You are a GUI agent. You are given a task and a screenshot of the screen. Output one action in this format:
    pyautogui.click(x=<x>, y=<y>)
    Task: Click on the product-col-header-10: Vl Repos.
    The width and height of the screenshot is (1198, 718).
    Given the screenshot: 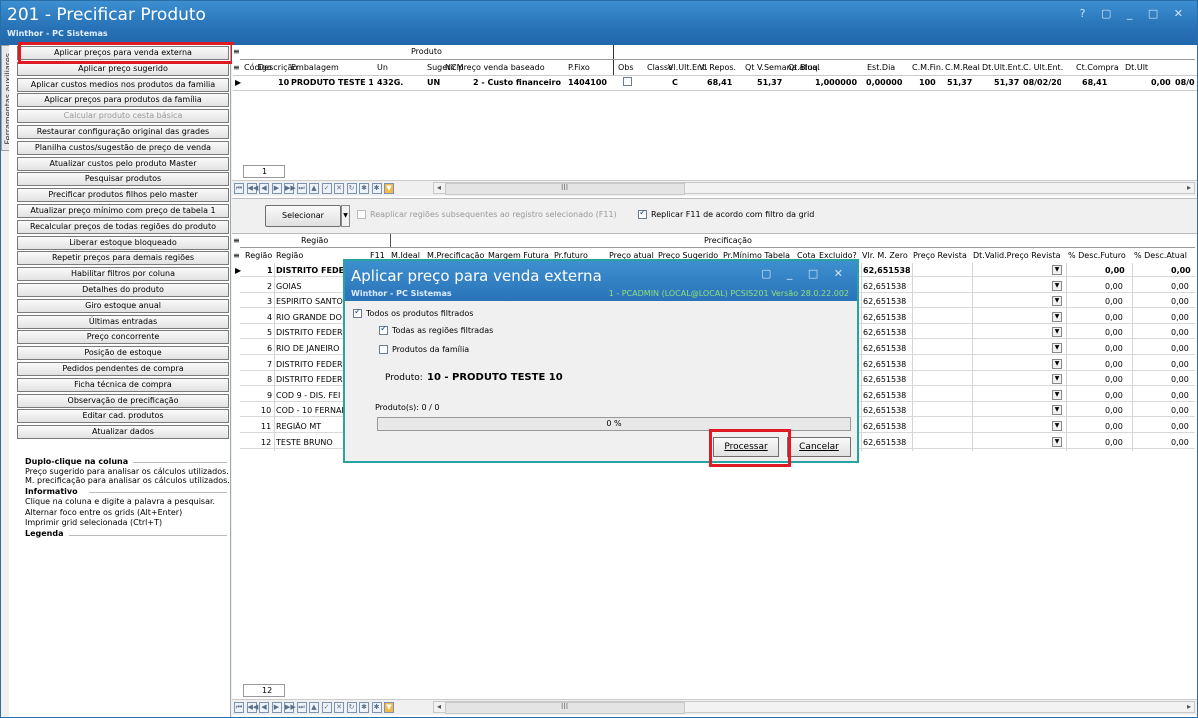 What is the action you would take?
    pyautogui.click(x=717, y=67)
    